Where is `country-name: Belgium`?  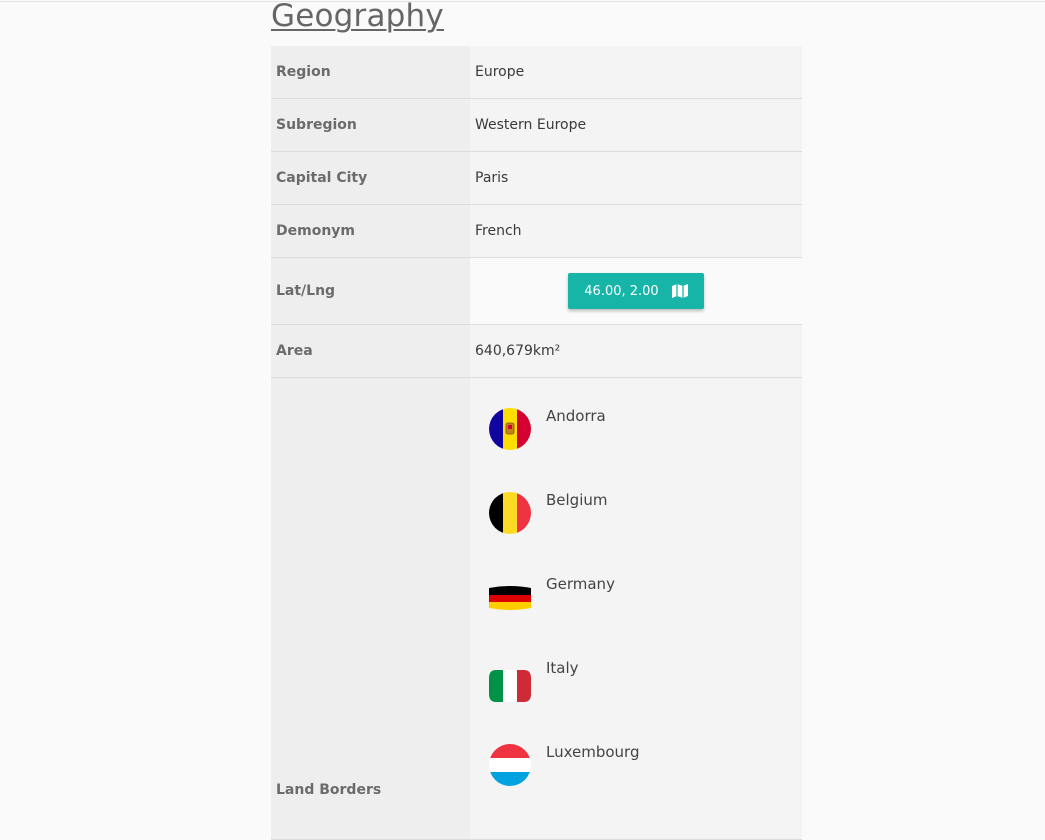 country-name: Belgium is located at coordinates (577, 500).